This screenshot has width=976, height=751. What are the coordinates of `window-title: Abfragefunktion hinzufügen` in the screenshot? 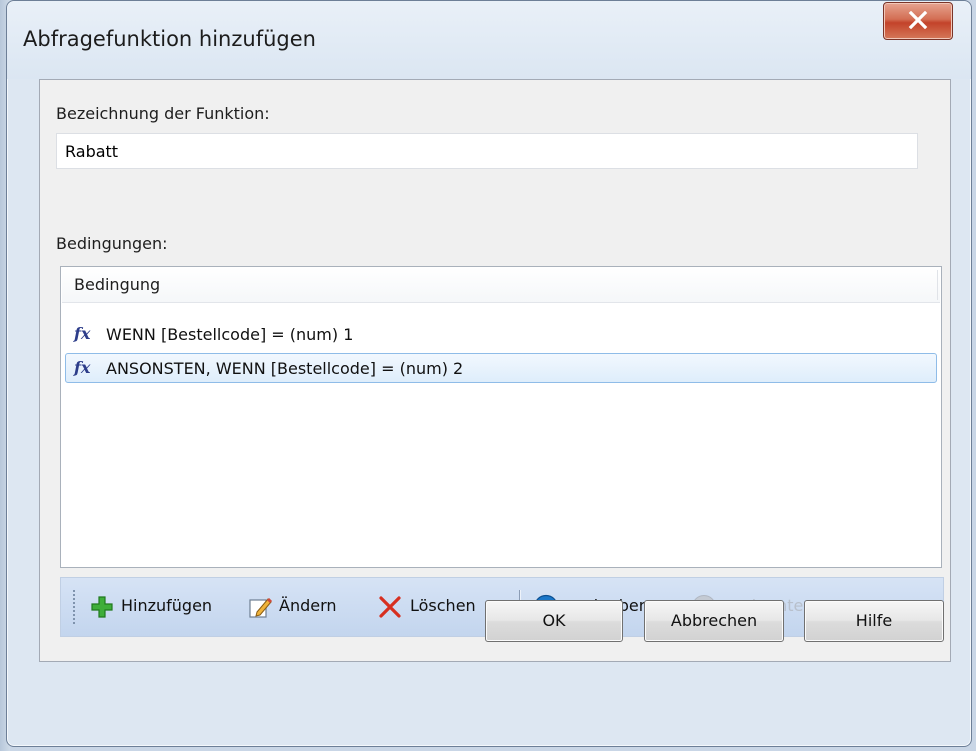 It's located at (169, 39).